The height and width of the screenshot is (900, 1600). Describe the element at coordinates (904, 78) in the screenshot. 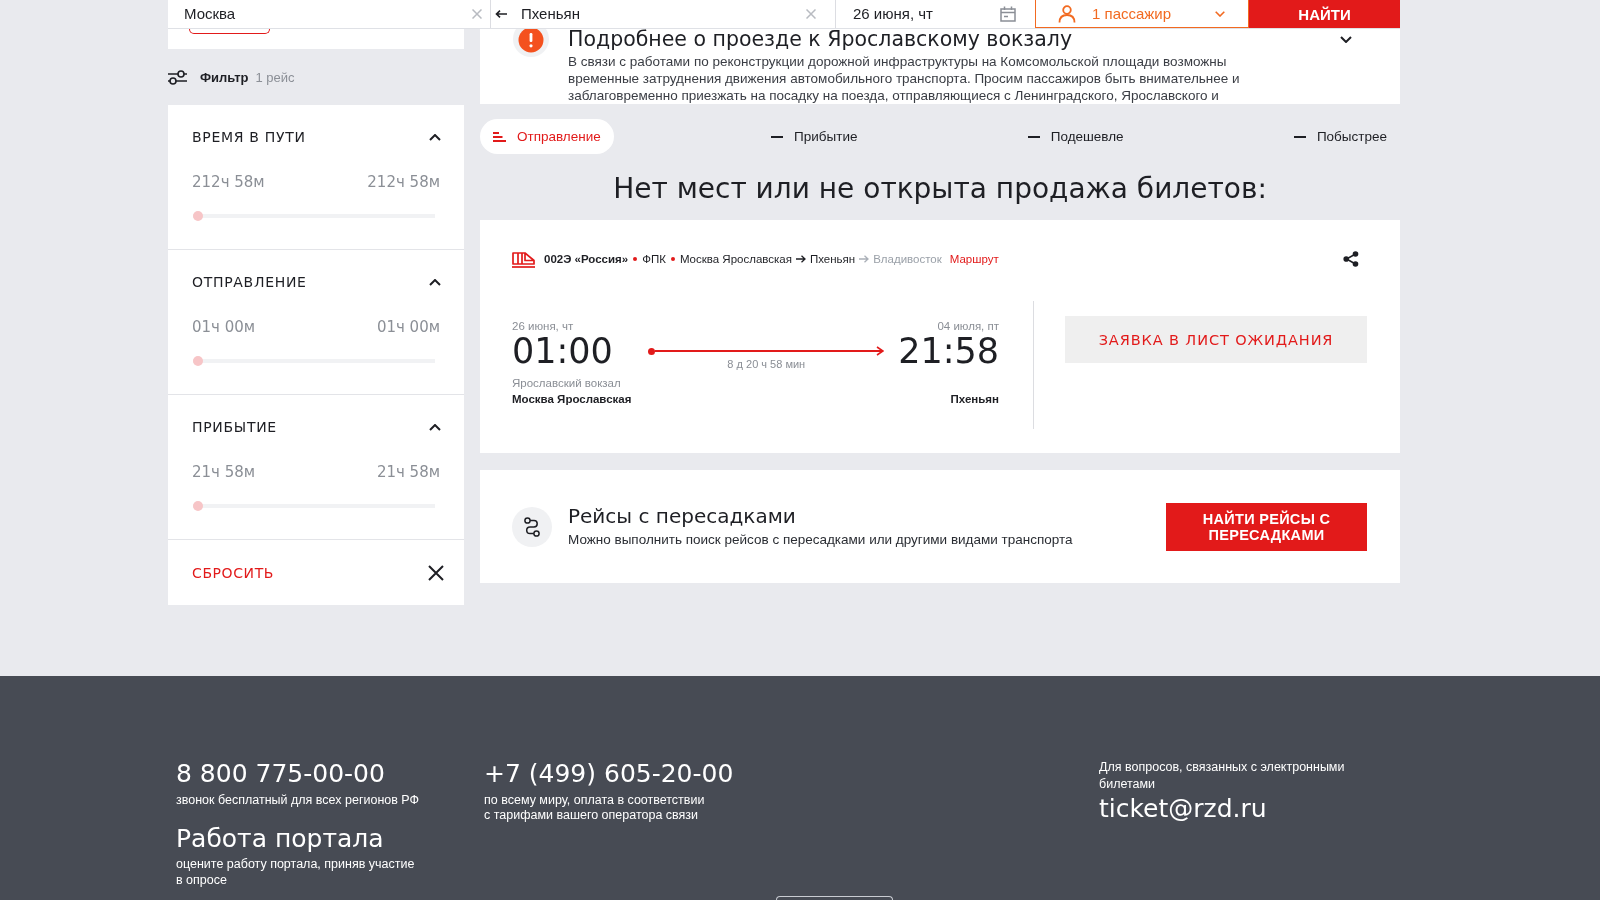

I see `notice-text: В связи с работами по реконструкции дорожной инфраструктуры на Комсомольской площади возможны временные затруднения движения автомобильного транспорта. Просим пассажиров быть внимательнее и заблаговременно приезжать на посадку на поезда, отправляющиеся с Ленинградского, Ярославского и` at that location.